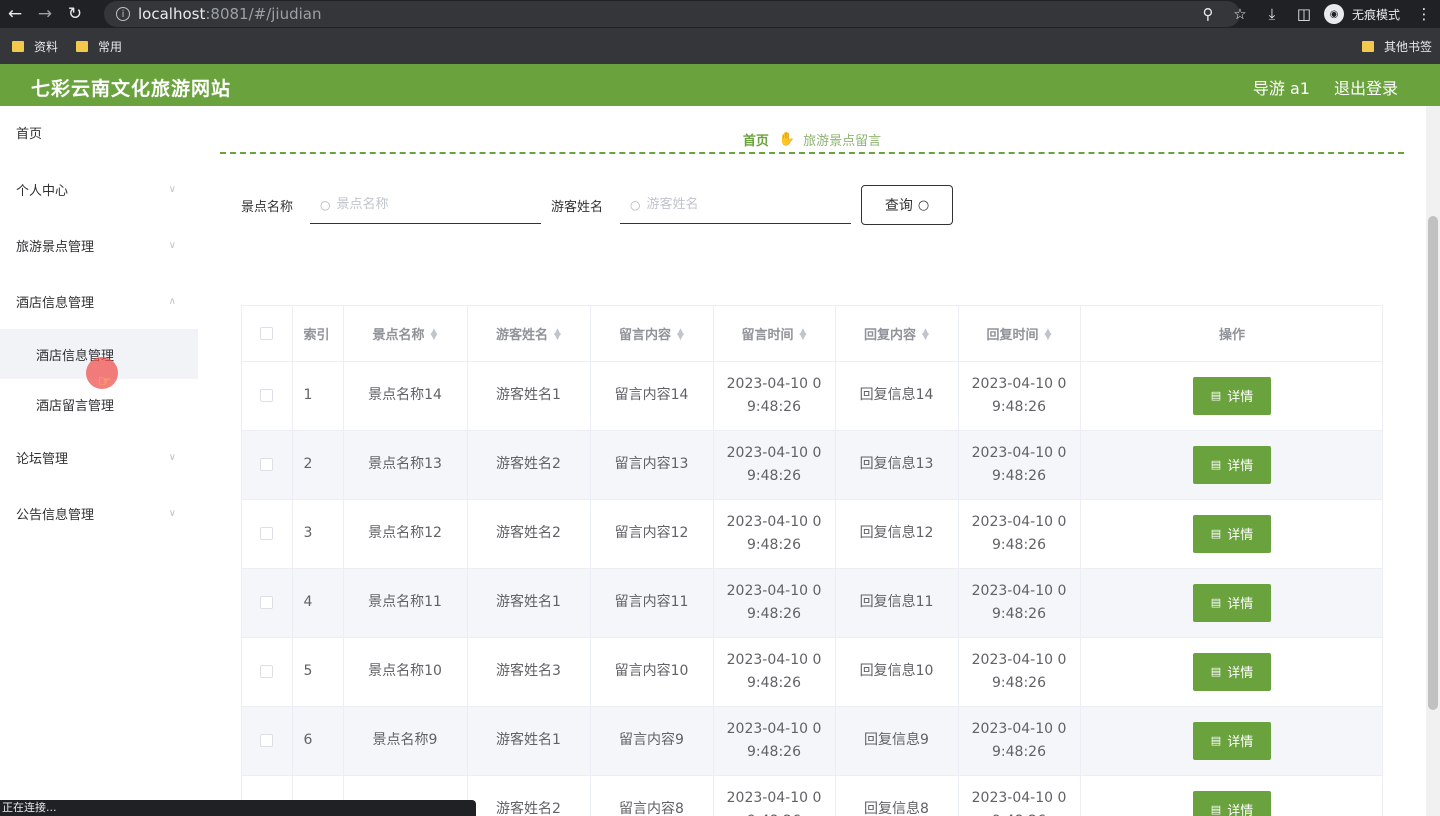  What do you see at coordinates (1281, 88) in the screenshot?
I see `user-label: 导游 a1` at bounding box center [1281, 88].